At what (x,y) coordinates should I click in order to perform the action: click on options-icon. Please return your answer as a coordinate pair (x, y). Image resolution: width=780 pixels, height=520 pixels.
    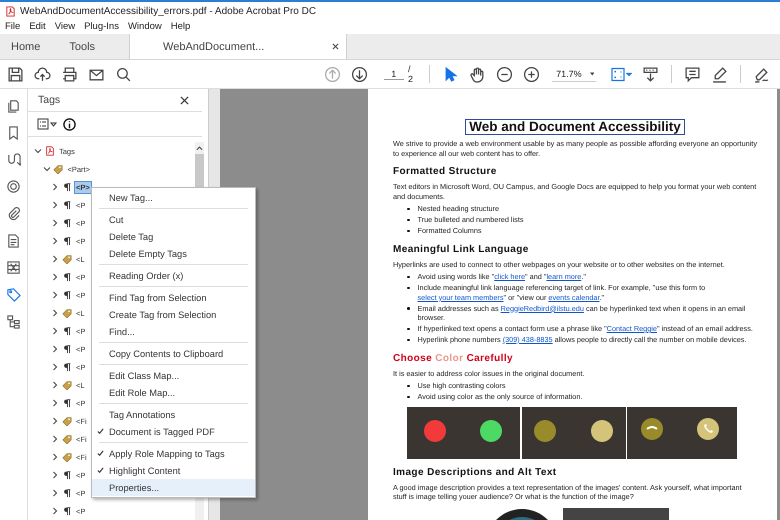
    Looking at the image, I should click on (47, 124).